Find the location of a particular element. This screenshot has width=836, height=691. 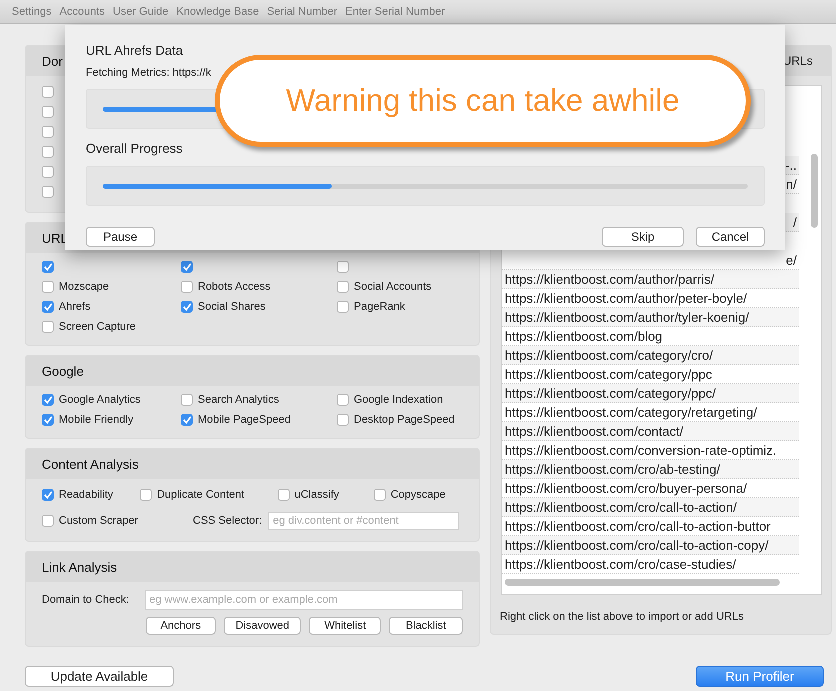

section-title: URL is located at coordinates (55, 238).